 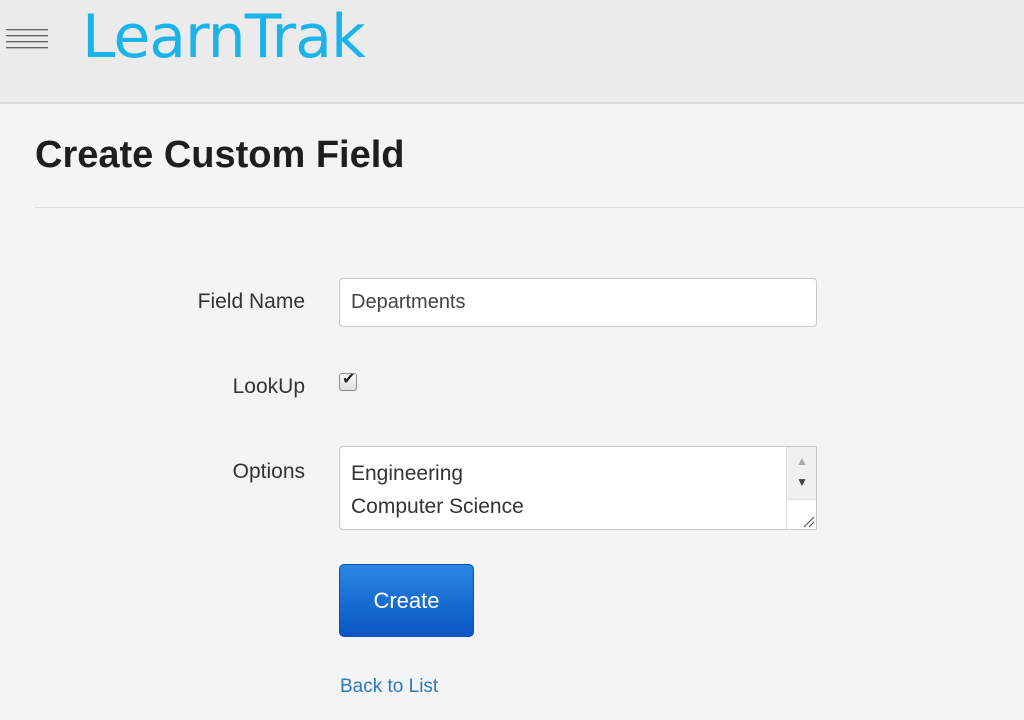 I want to click on option-line: Engineering, so click(x=407, y=473).